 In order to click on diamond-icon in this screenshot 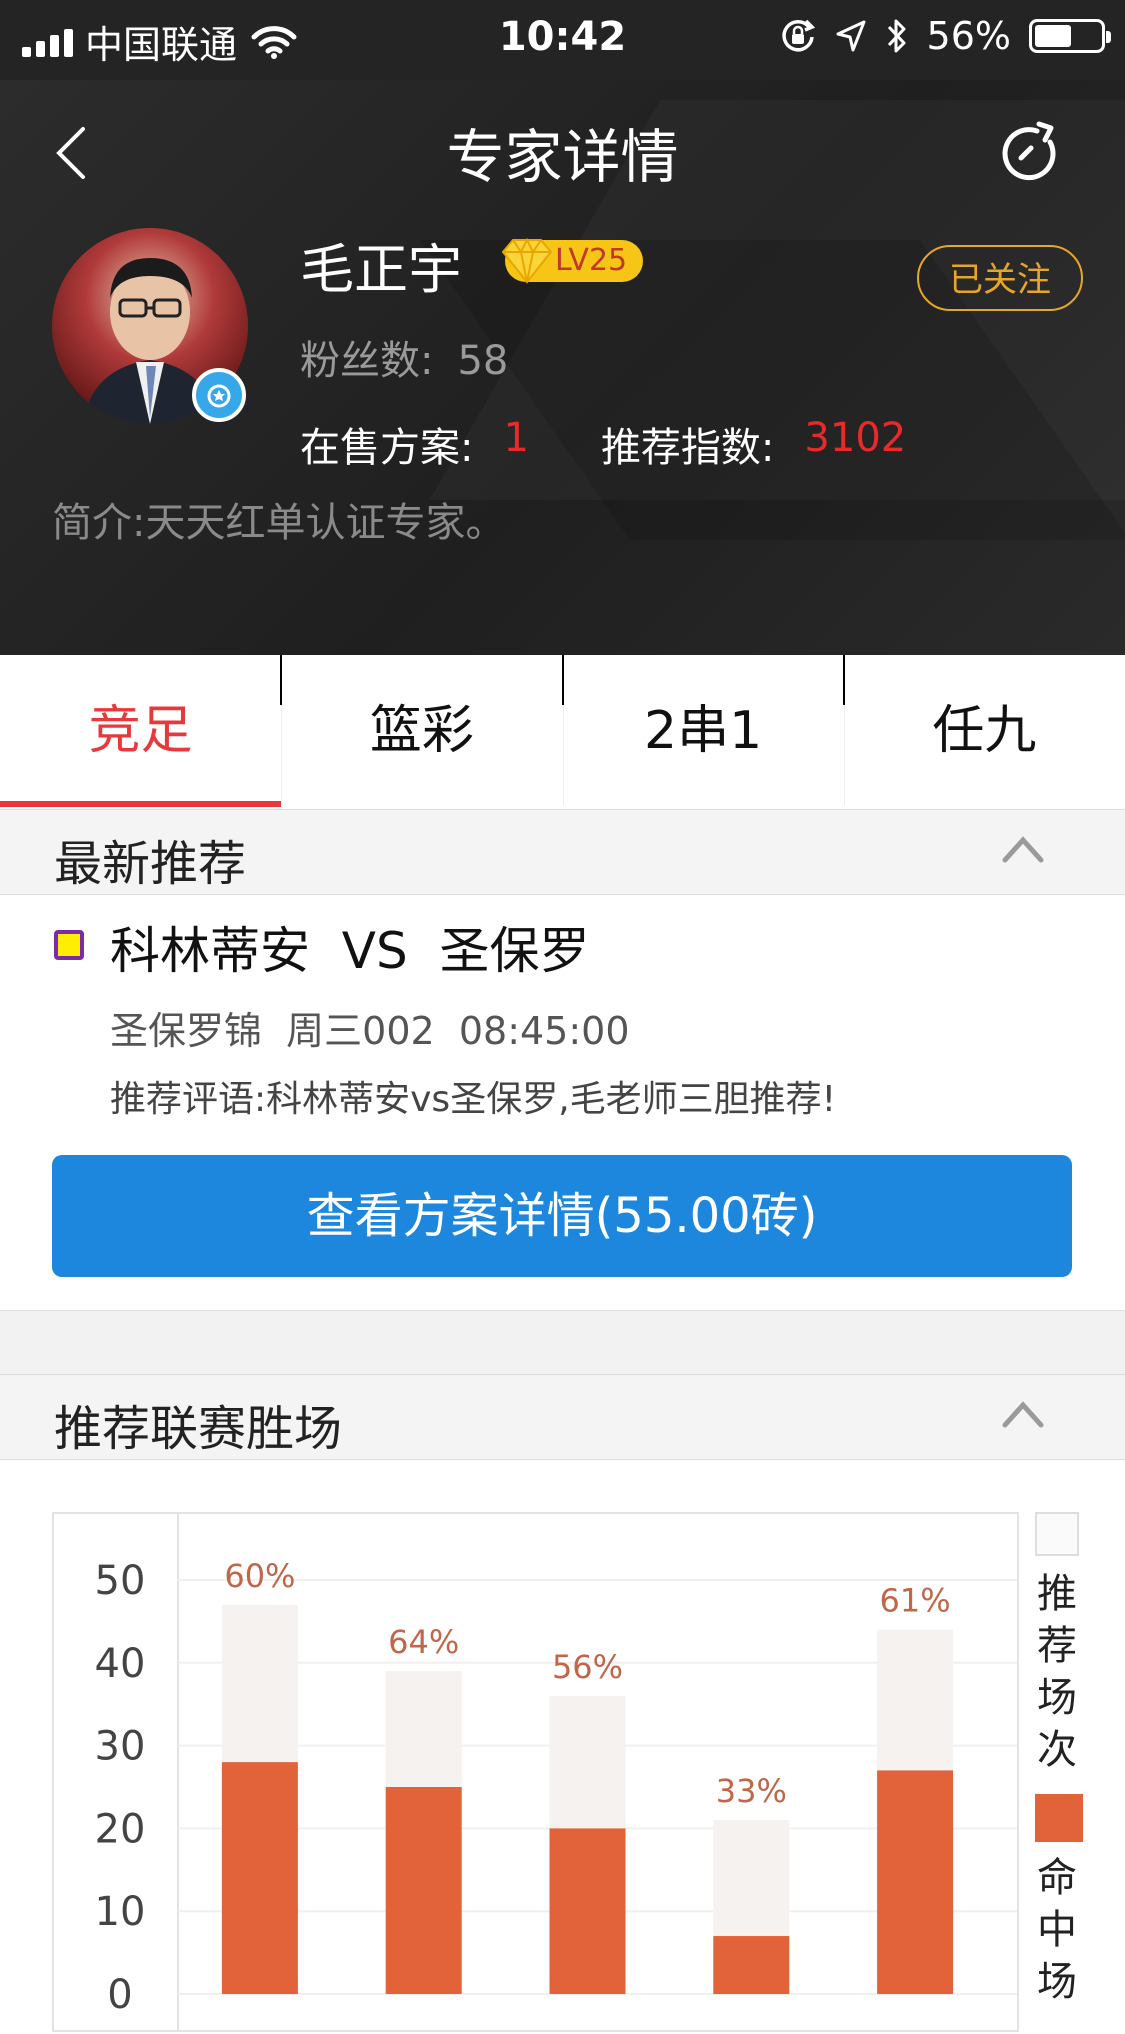, I will do `click(527, 260)`.